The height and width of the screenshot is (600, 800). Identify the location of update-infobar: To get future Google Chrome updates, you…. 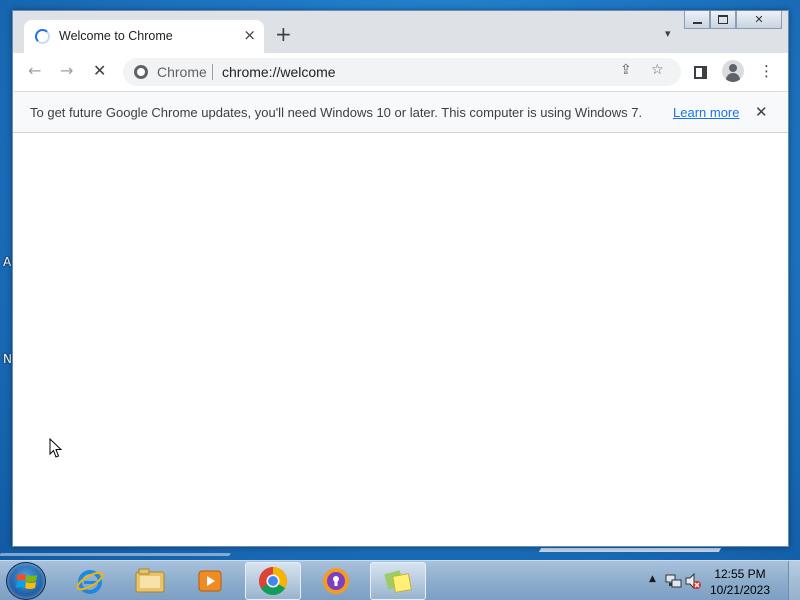
(400, 112).